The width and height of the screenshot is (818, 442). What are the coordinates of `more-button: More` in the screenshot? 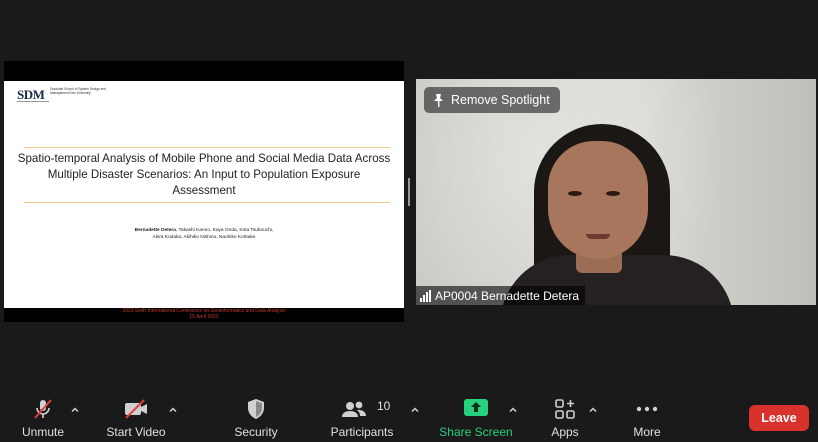 It's located at (647, 414).